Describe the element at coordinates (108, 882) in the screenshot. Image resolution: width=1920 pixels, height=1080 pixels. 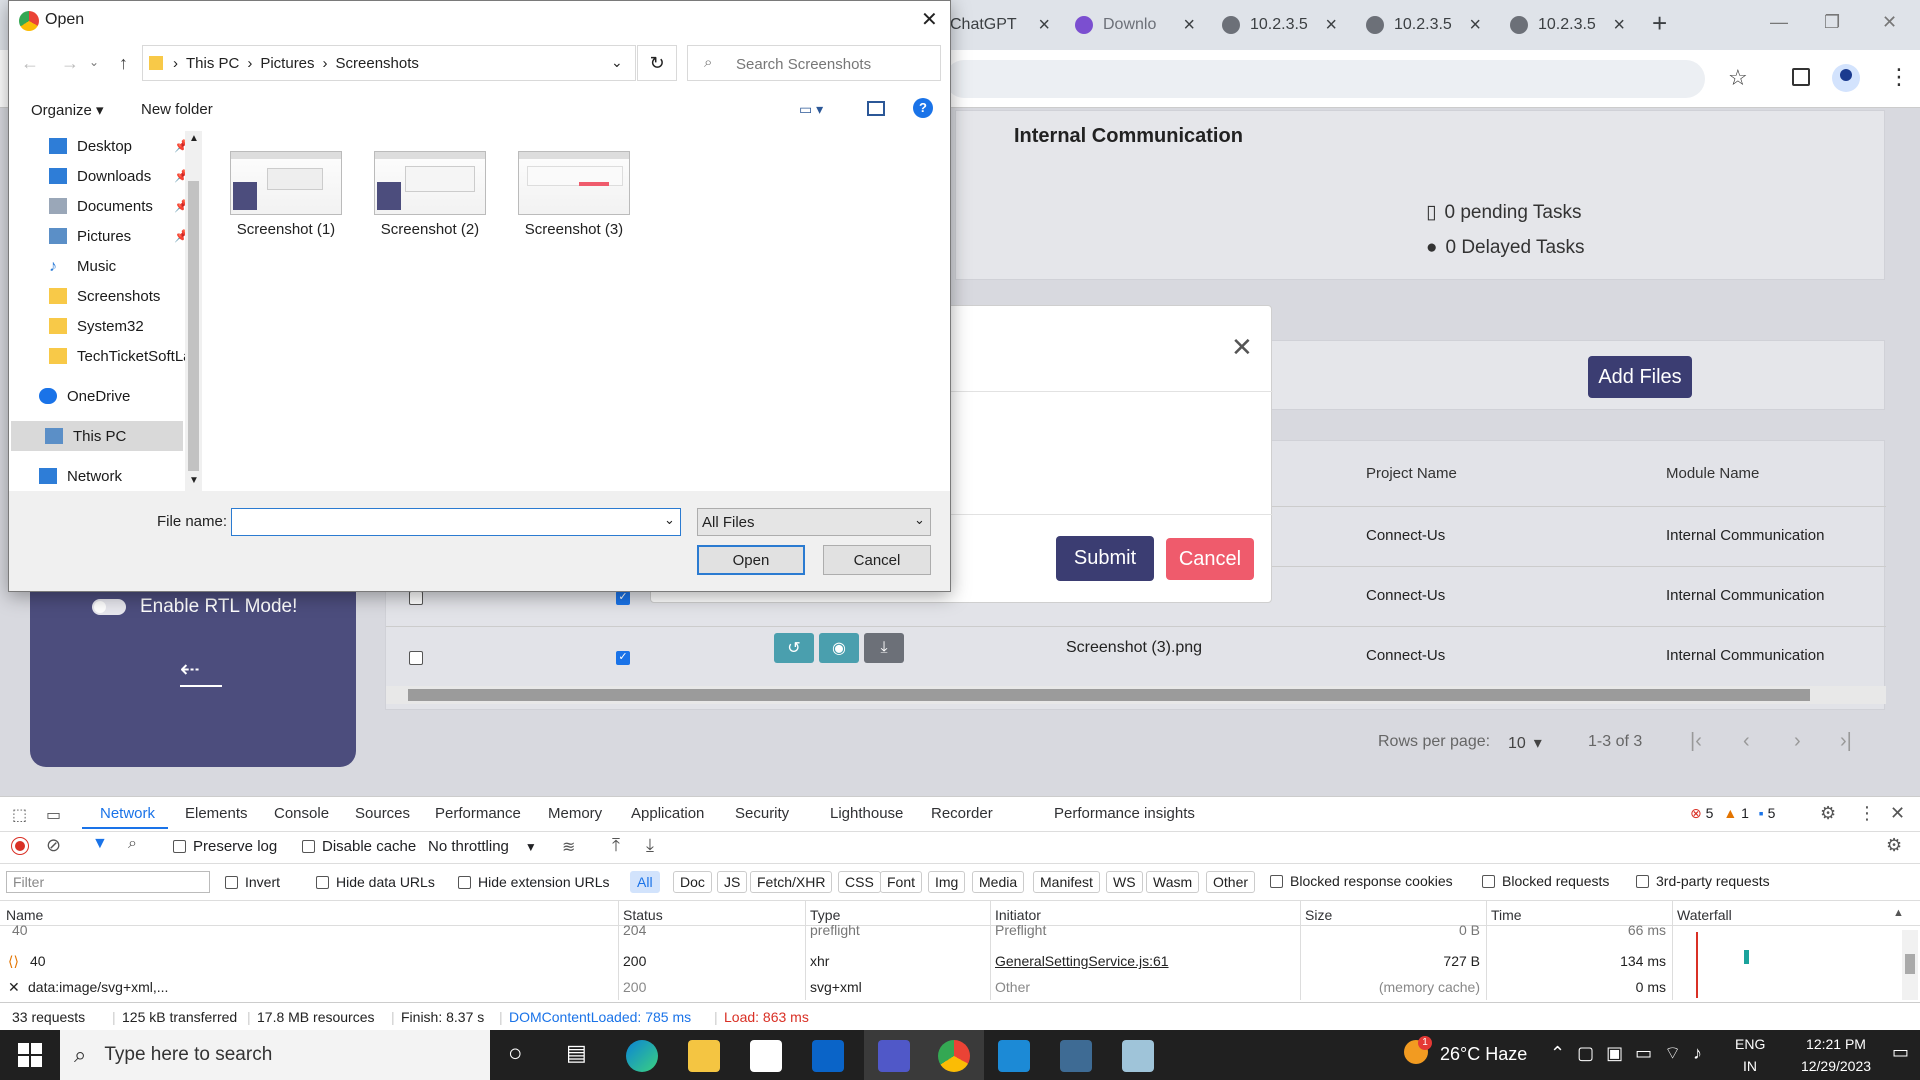
I see `filter-input: Filter` at that location.